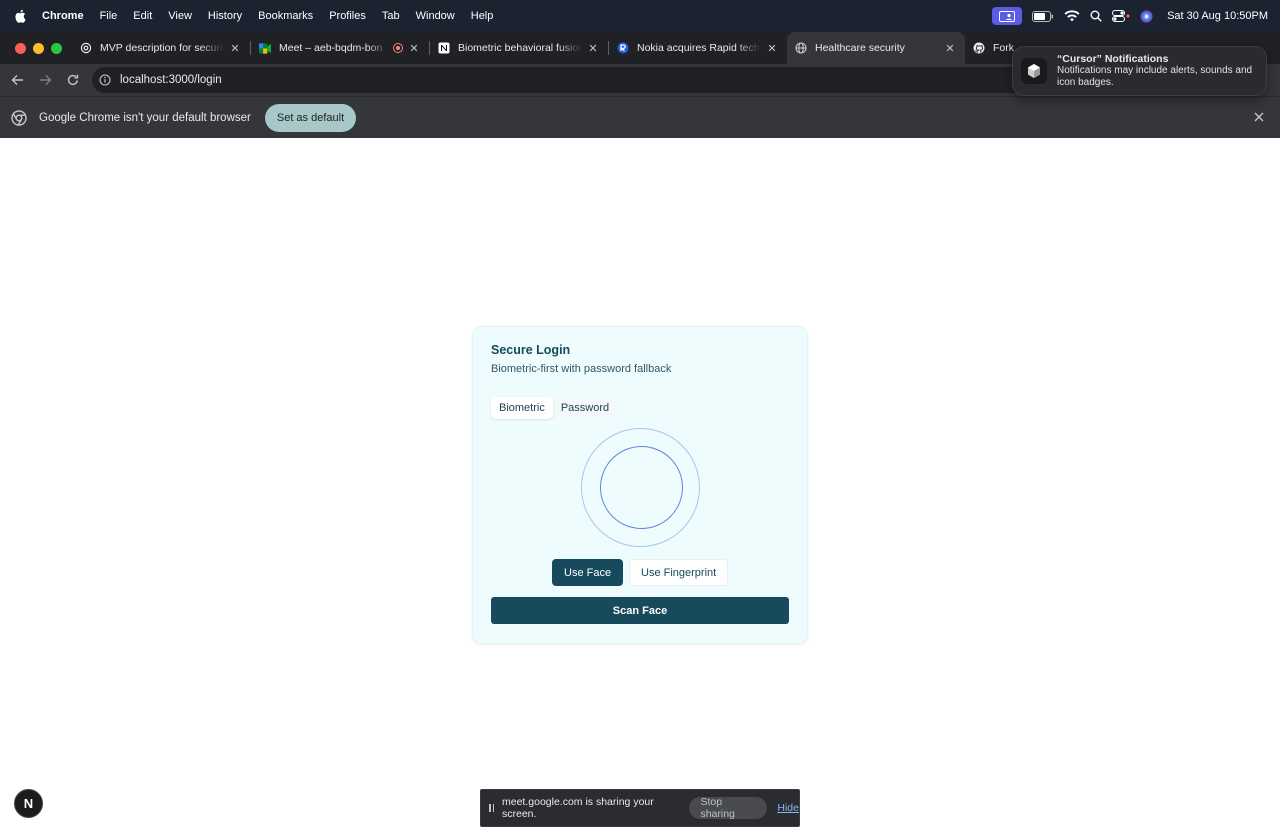 This screenshot has height=832, width=1280. Describe the element at coordinates (20, 48) in the screenshot. I see `close-window-button` at that location.